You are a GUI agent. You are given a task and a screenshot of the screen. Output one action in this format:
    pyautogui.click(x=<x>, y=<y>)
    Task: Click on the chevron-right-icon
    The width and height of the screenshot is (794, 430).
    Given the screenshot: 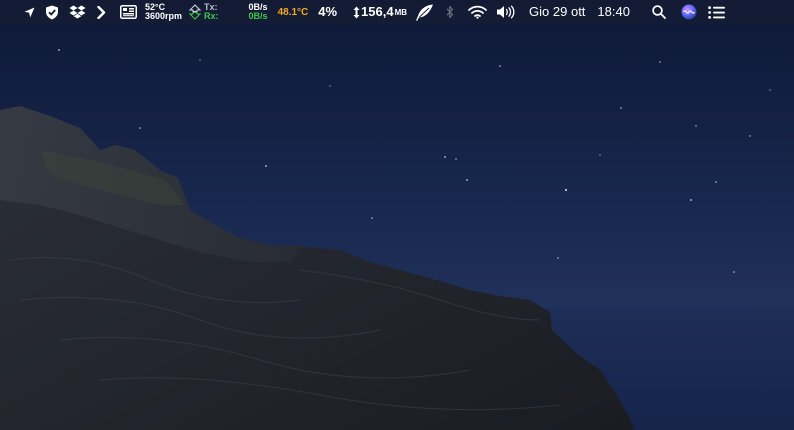 What is the action you would take?
    pyautogui.click(x=100, y=12)
    